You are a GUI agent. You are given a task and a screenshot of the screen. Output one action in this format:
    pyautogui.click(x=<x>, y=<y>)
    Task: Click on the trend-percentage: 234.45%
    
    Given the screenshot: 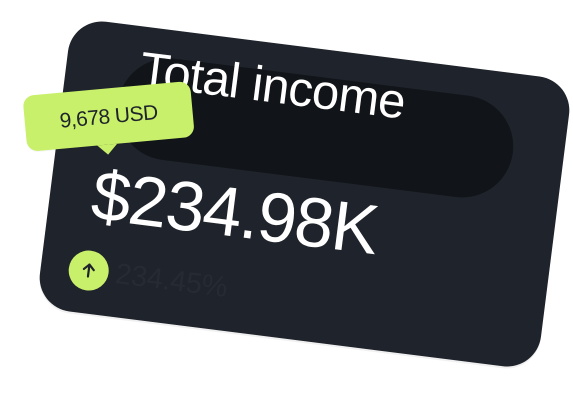 What is the action you would take?
    pyautogui.click(x=171, y=280)
    